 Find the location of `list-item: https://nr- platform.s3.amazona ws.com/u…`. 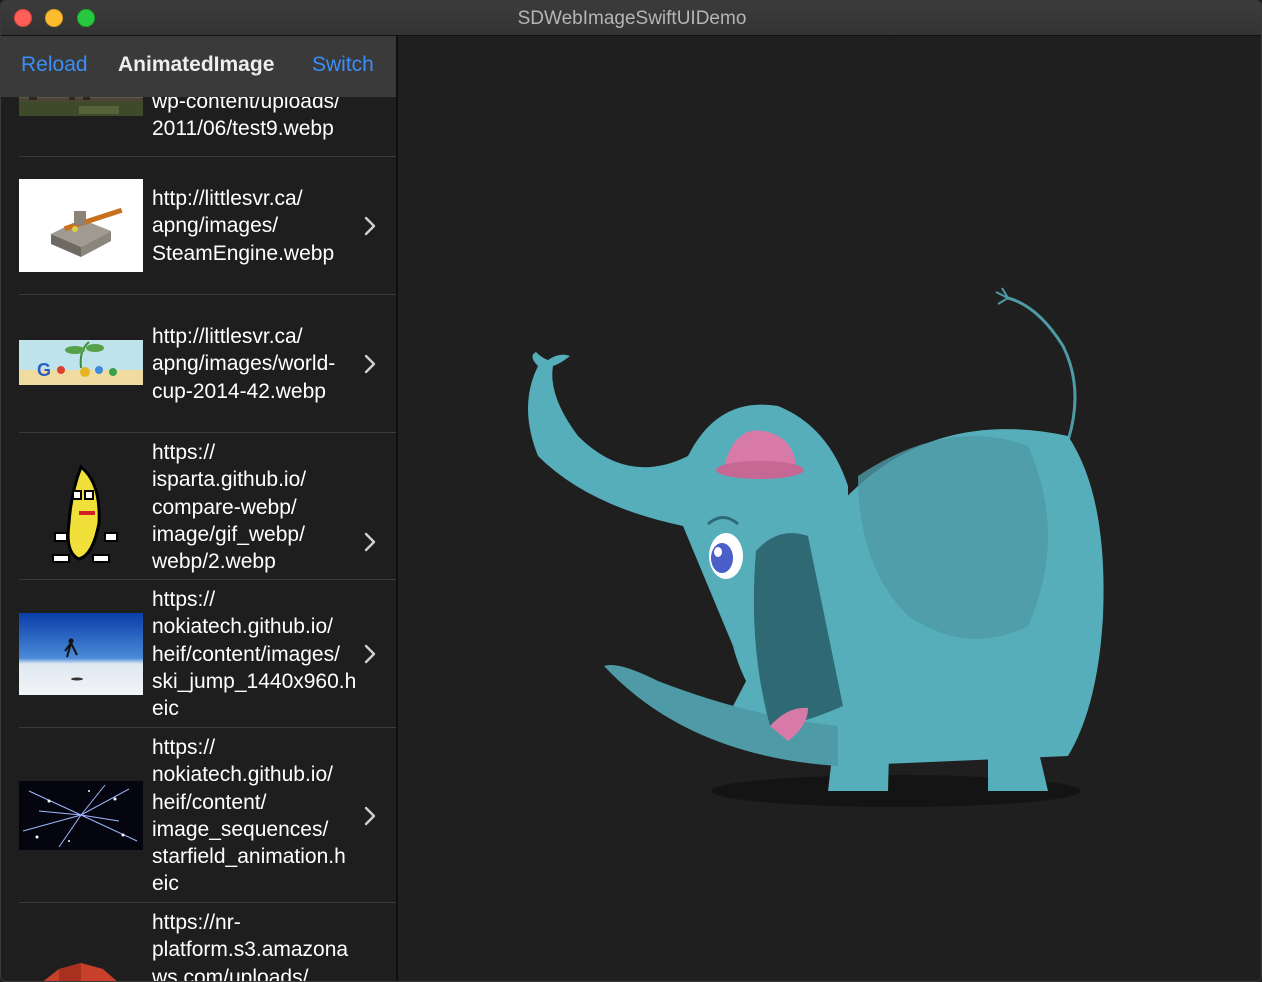

list-item: https://nr- platform.s3.amazona ws.com/u… is located at coordinates (198, 942).